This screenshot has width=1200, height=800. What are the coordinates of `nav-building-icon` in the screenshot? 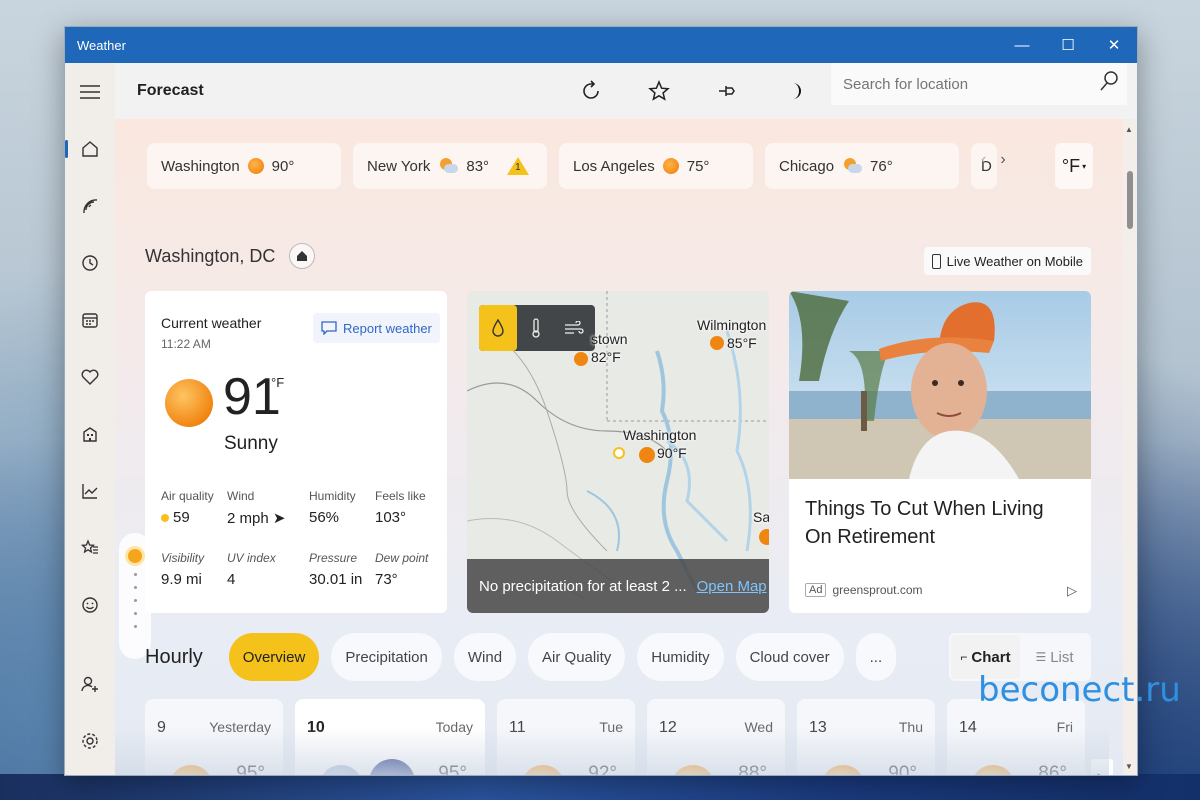 It's located at (90, 433).